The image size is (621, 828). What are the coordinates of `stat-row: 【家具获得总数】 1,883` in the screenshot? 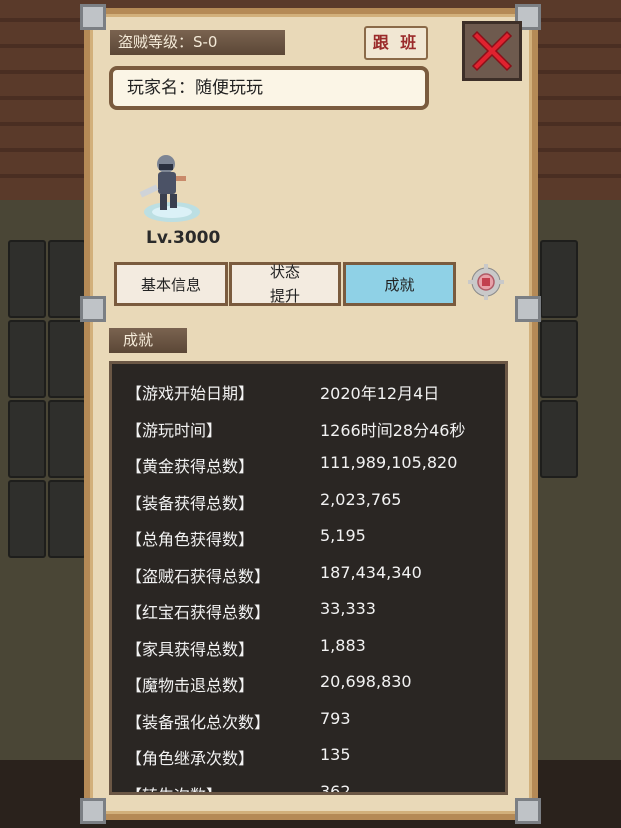 It's located at (308, 646).